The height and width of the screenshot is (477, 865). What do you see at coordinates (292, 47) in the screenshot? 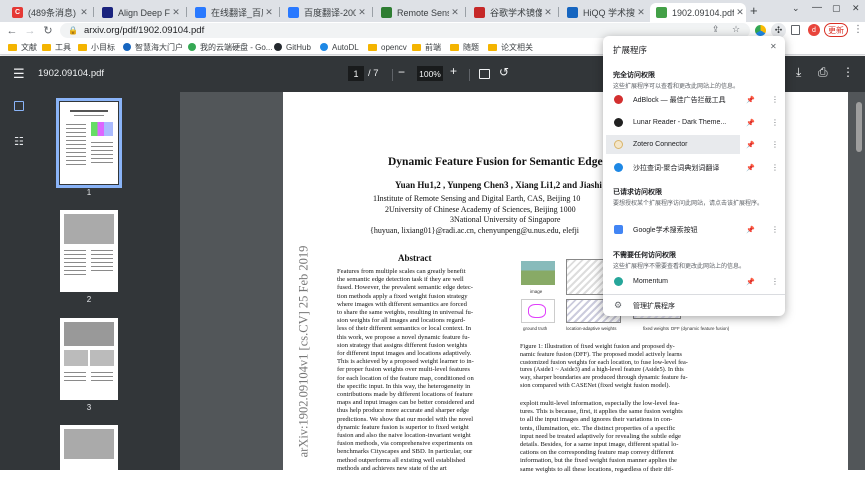
I see `bookmark-link: GitHub` at bounding box center [292, 47].